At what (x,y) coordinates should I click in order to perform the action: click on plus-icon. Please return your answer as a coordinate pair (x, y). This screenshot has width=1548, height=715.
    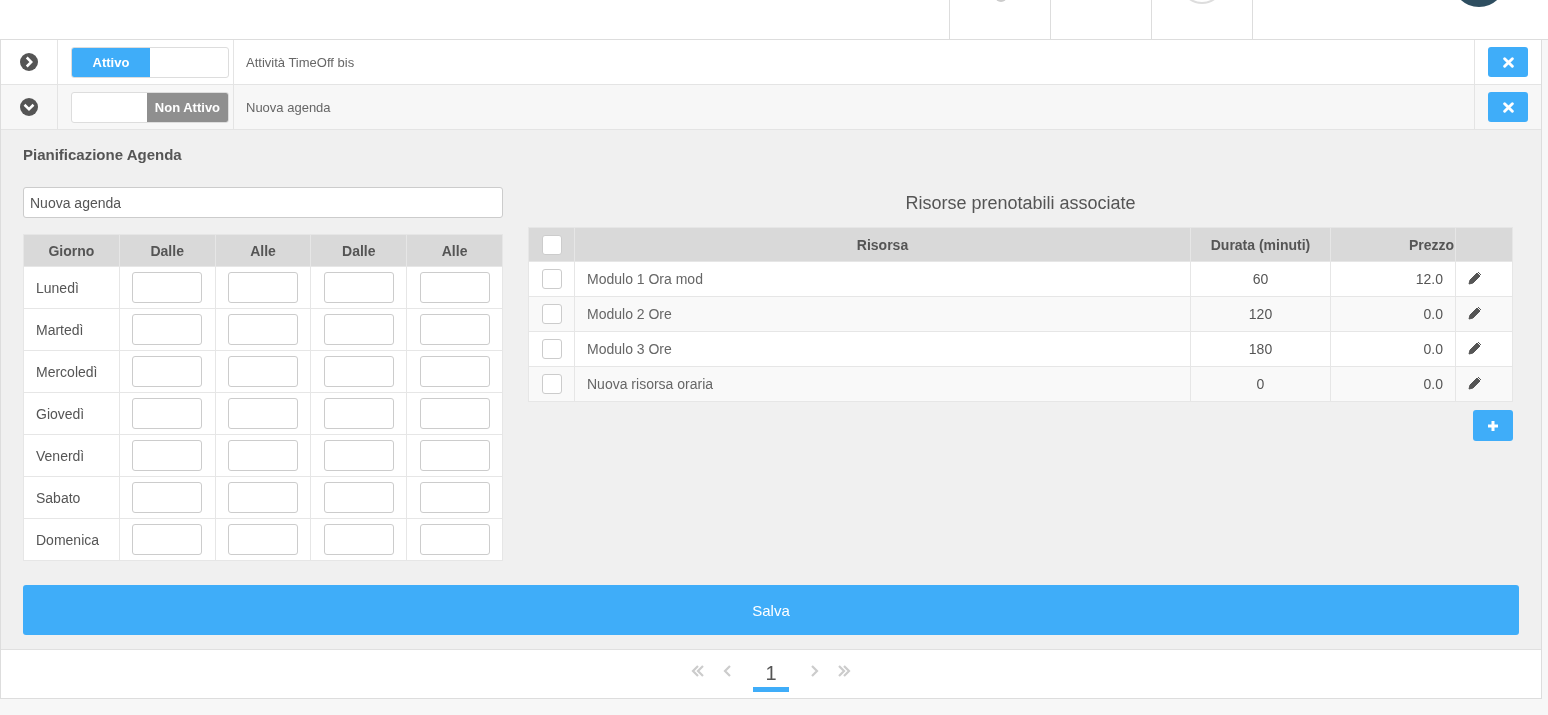
    Looking at the image, I should click on (1493, 425).